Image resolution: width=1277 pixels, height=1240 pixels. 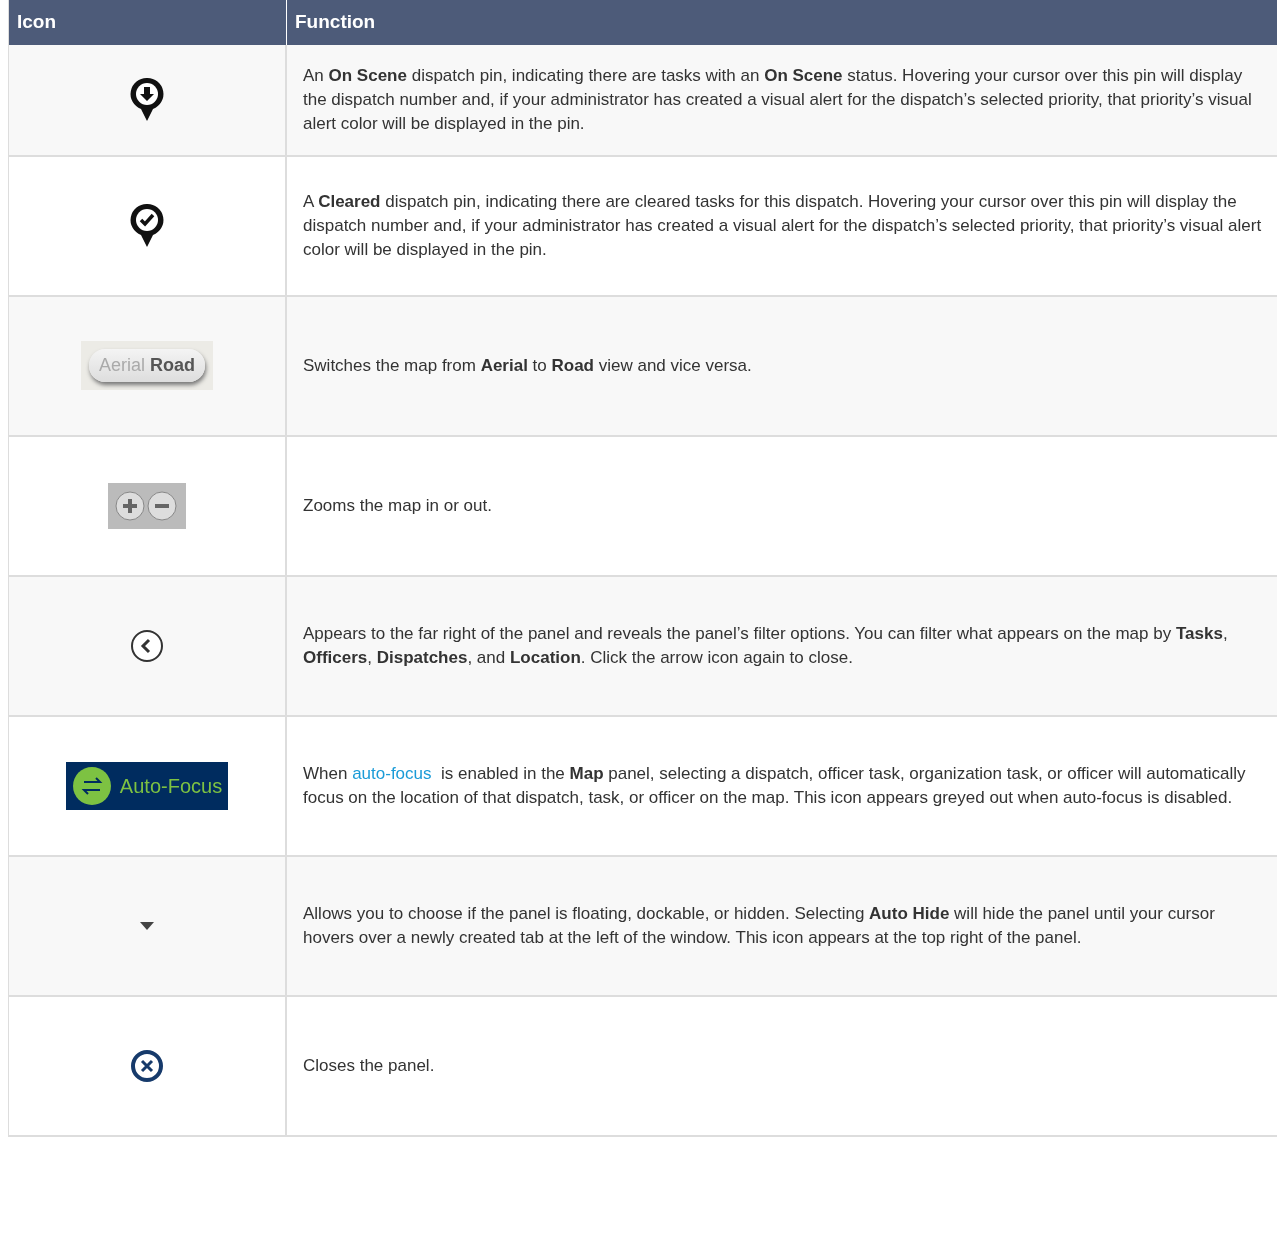 What do you see at coordinates (759, 925) in the screenshot?
I see `function-description: Allows you to choose if the panel is floating, dockable, or hidden. Selecting Auto Hide will hide the panel until your cursor hovers over a newly created tab at the left of the window. This icon appears at the top right of the panel.` at bounding box center [759, 925].